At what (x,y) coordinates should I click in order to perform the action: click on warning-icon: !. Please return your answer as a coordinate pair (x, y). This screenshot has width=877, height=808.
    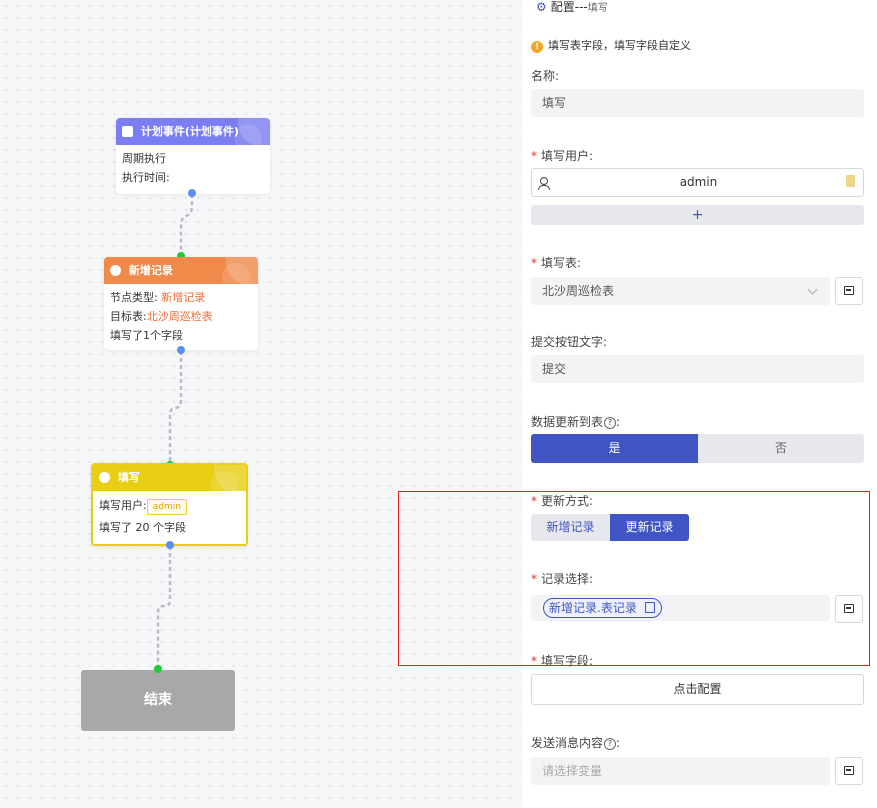
    Looking at the image, I should click on (537, 47).